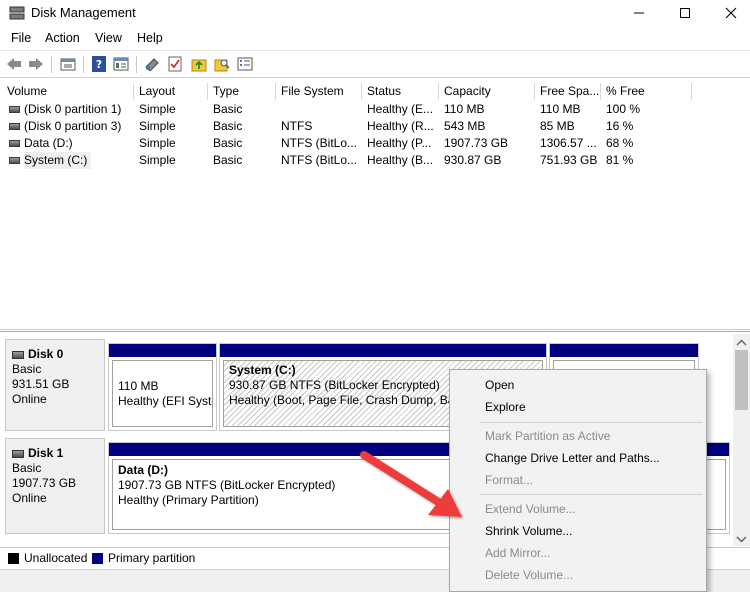 The height and width of the screenshot is (592, 750). I want to click on volume-name: (Disk 0 partition 3), so click(73, 126).